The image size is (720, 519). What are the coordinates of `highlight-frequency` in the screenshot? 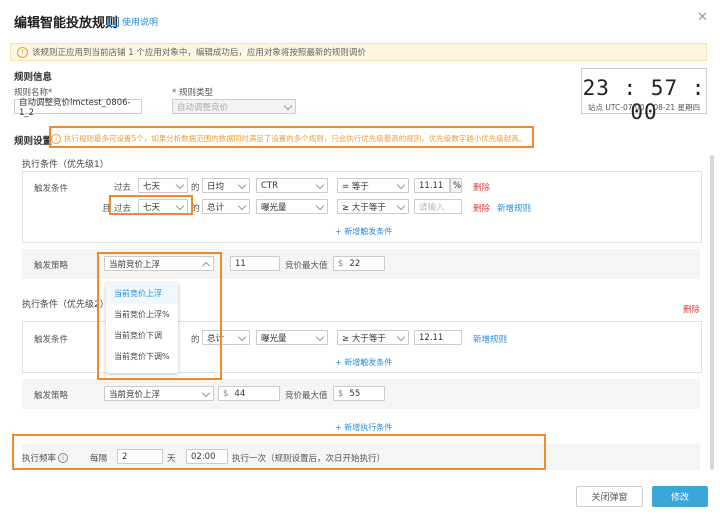 It's located at (279, 452).